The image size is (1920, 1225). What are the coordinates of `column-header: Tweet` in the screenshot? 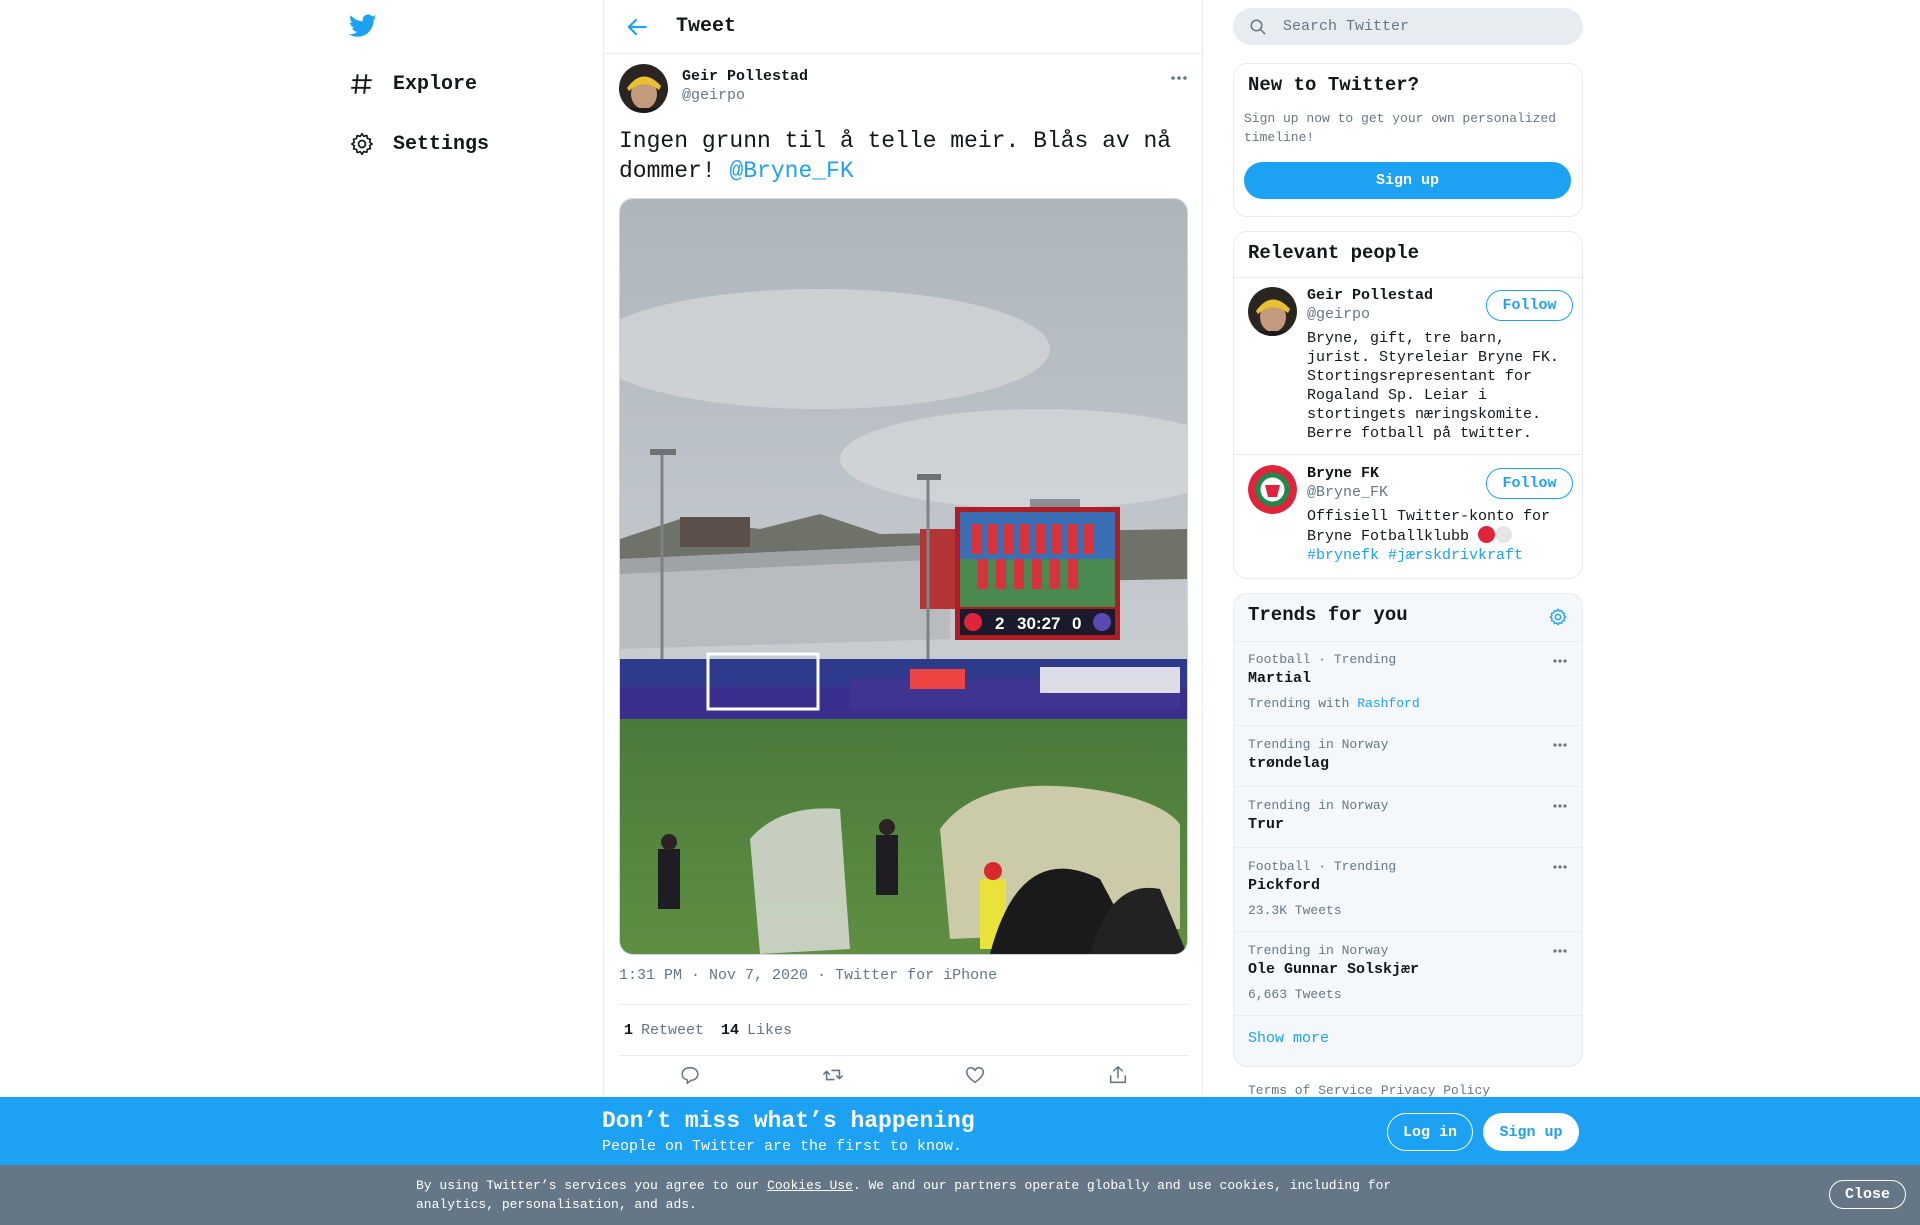 It's located at (903, 27).